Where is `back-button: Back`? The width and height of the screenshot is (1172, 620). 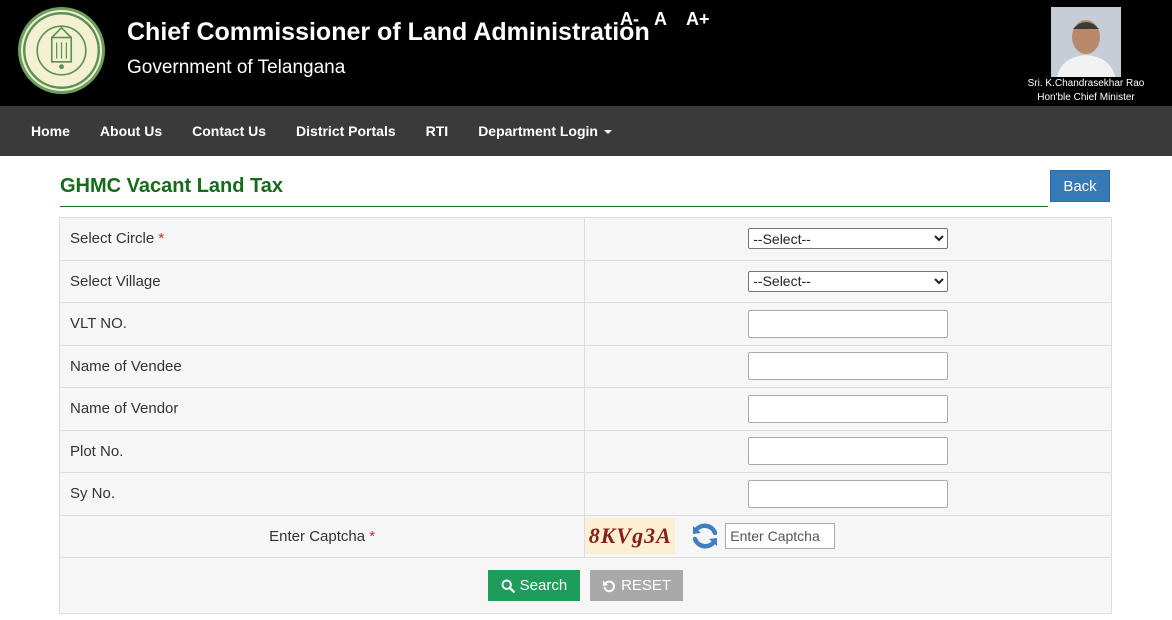 back-button: Back is located at coordinates (1080, 186).